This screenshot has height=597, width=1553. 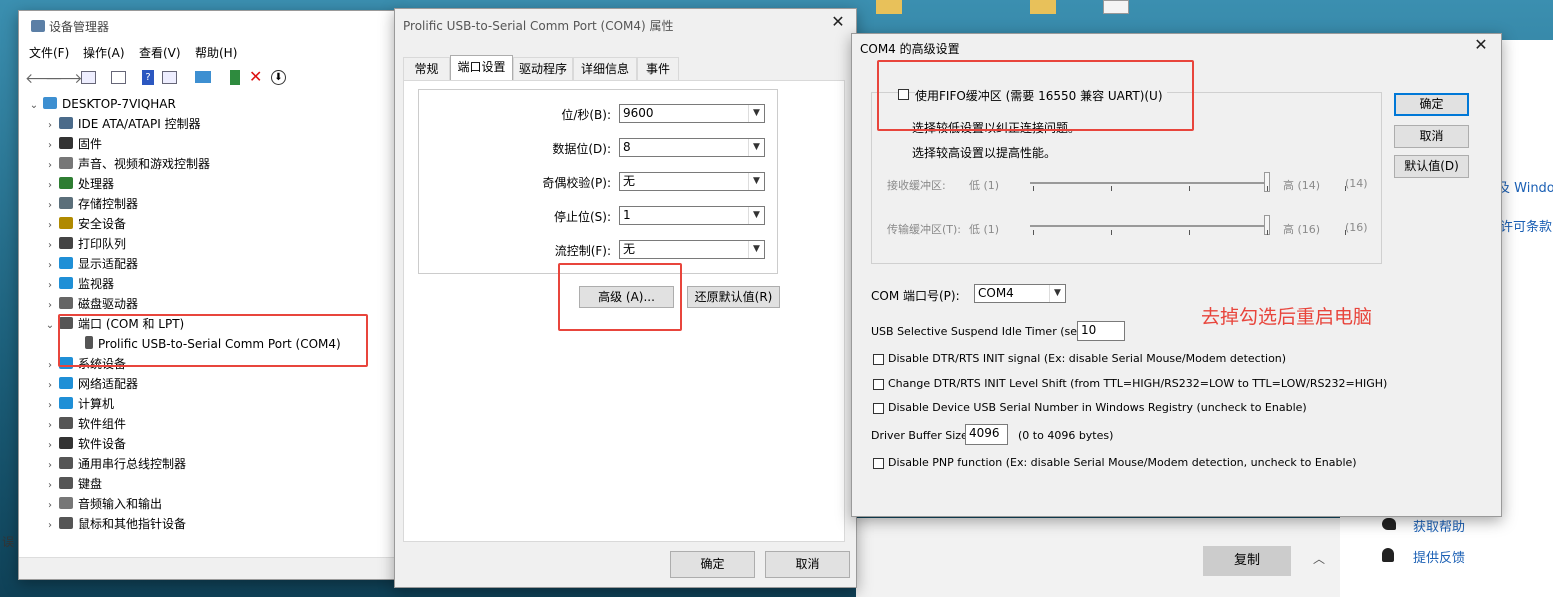 I want to click on chevron-up-icon: ︿, so click(x=1319, y=558).